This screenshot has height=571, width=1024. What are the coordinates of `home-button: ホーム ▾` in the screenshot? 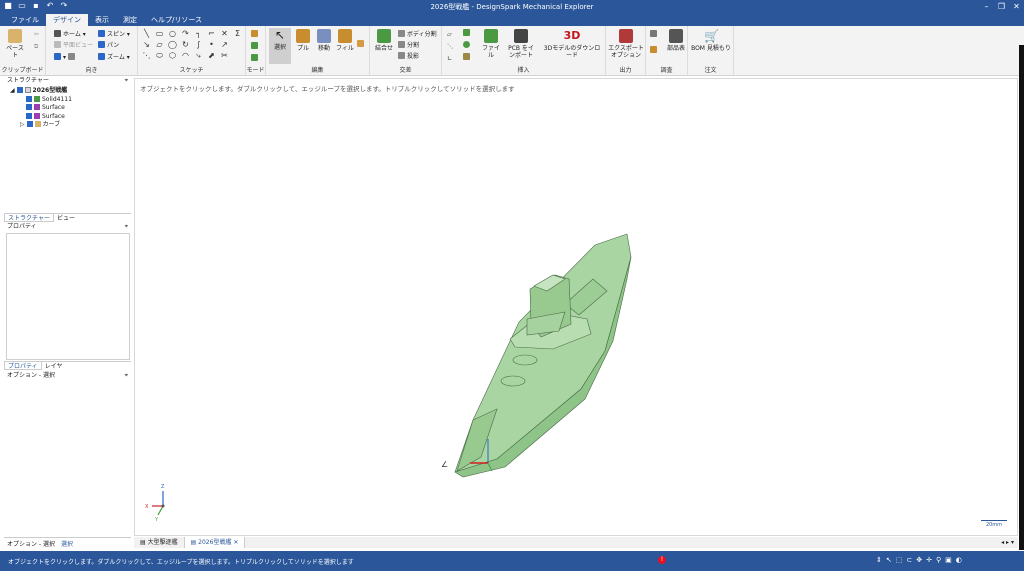 It's located at (70, 34).